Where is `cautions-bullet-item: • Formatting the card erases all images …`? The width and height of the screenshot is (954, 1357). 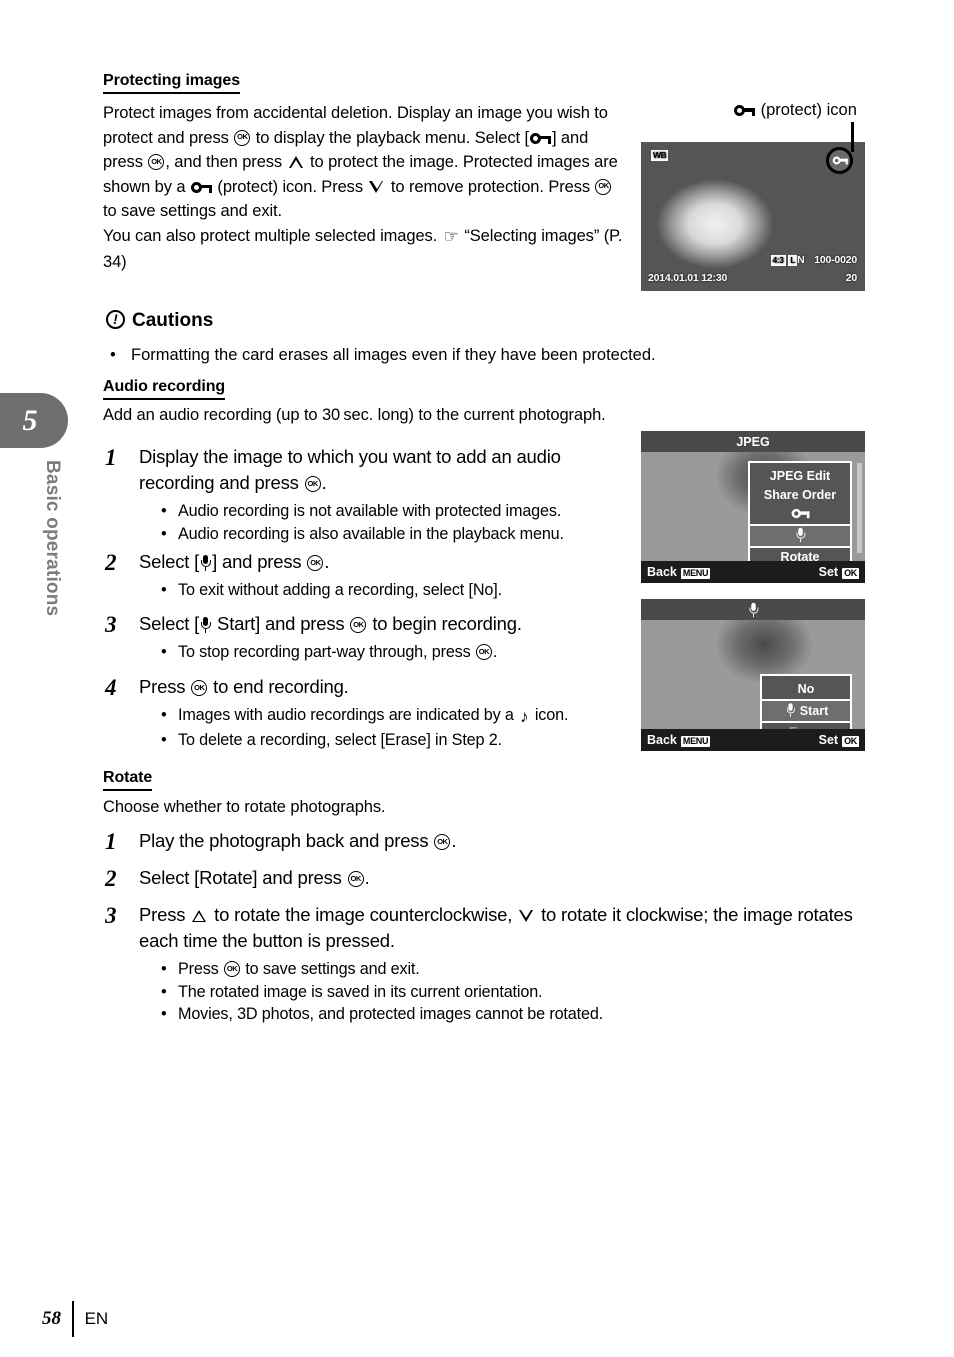 cautions-bullet-item: • Formatting the card erases all images … is located at coordinates (420, 355).